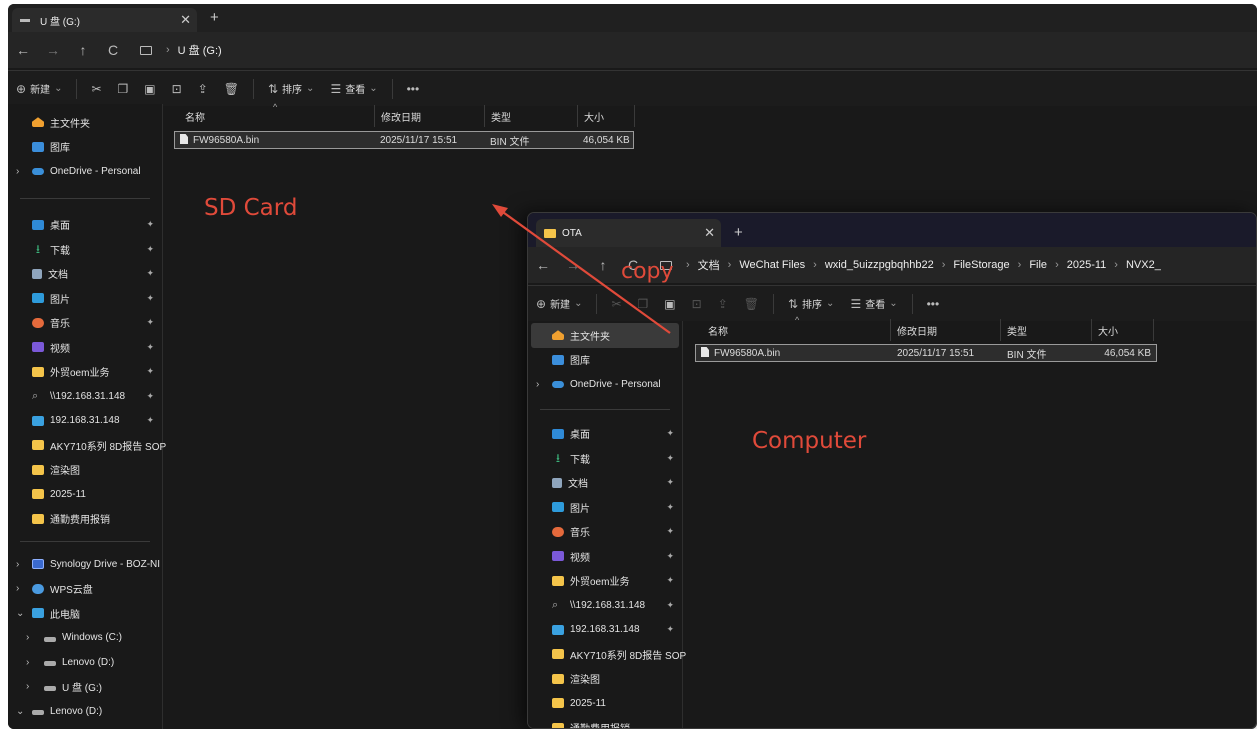  I want to click on breadcrumb-item: wxid_5uizzpgbqhhb22, so click(879, 265).